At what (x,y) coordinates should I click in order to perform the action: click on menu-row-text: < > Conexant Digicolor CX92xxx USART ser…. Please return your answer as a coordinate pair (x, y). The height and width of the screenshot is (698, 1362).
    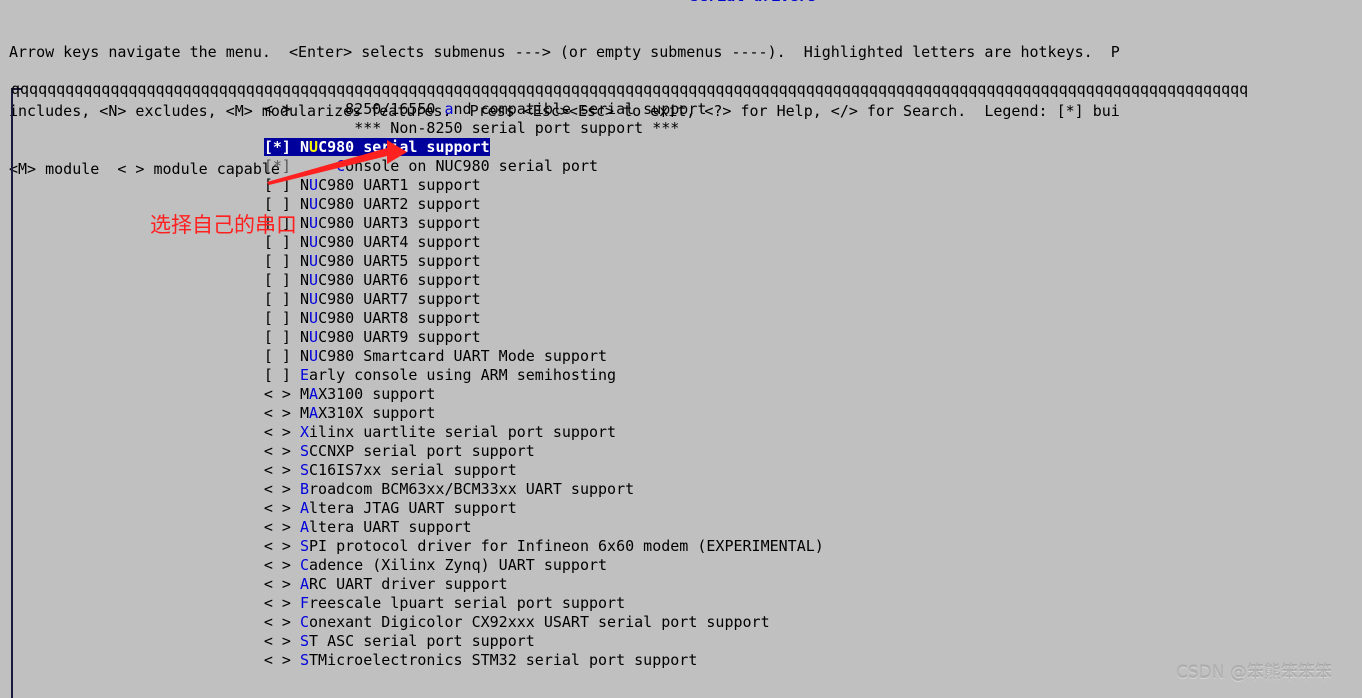
    Looking at the image, I should click on (517, 622).